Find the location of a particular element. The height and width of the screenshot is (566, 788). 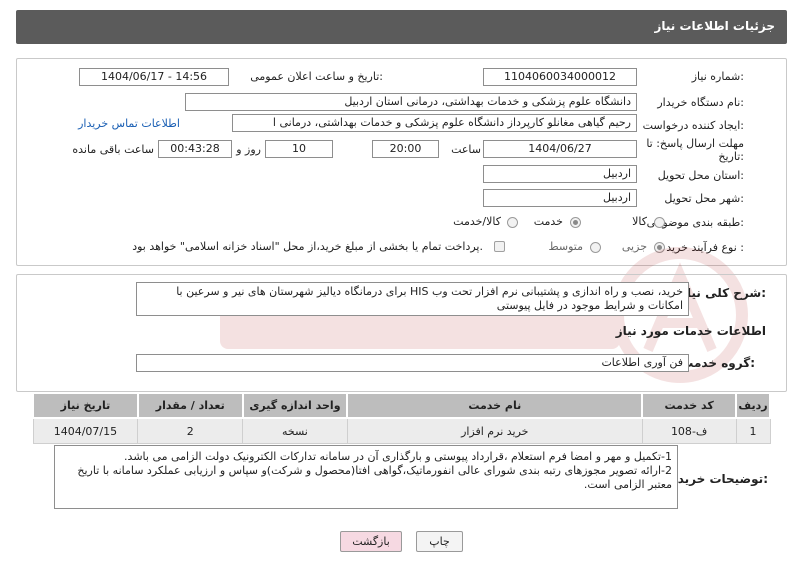

cell-service-name: خرید نرم افزار is located at coordinates (494, 430).